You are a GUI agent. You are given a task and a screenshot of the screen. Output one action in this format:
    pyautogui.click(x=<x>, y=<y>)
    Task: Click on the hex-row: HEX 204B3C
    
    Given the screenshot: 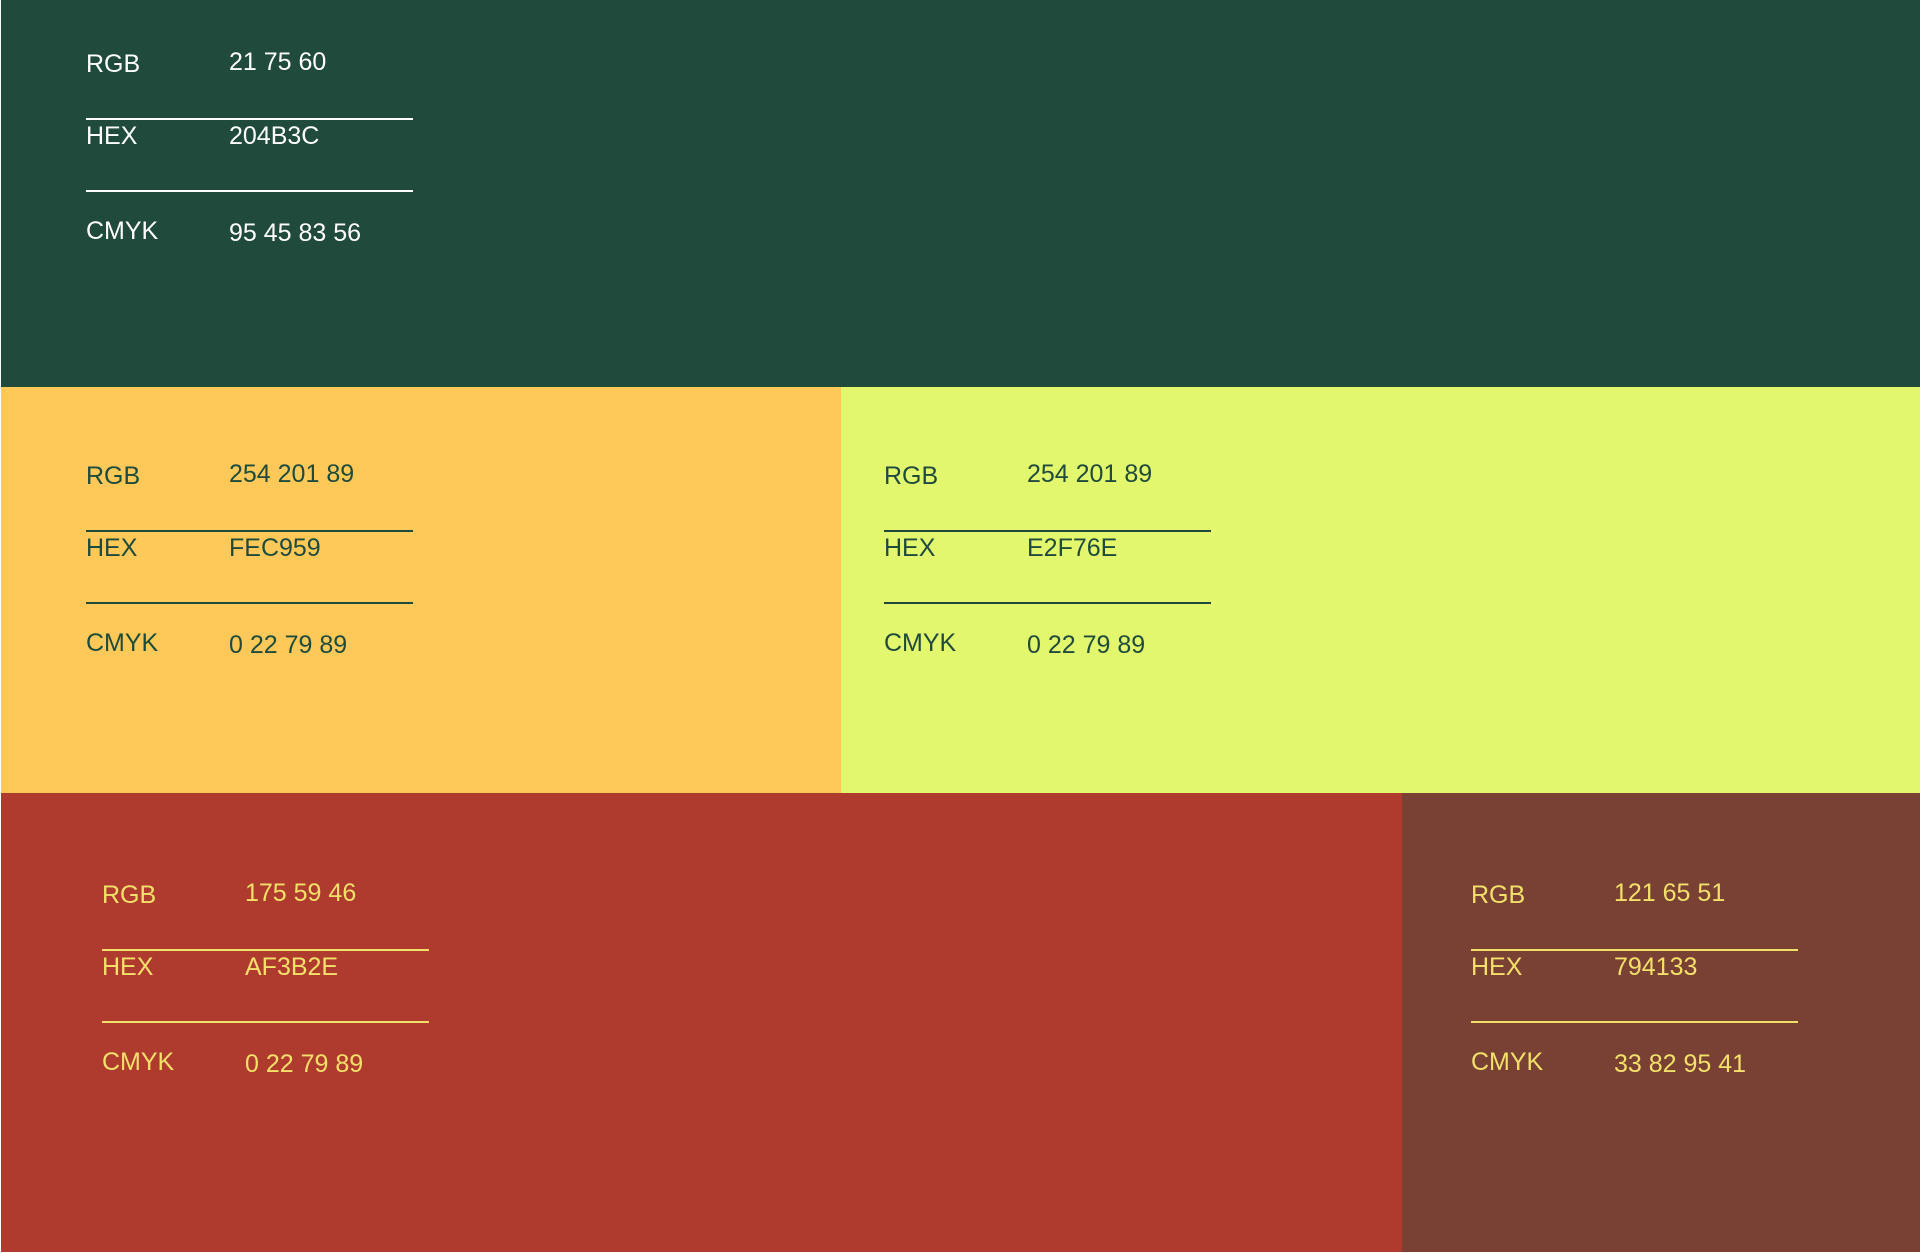 What is the action you would take?
    pyautogui.click(x=249, y=156)
    